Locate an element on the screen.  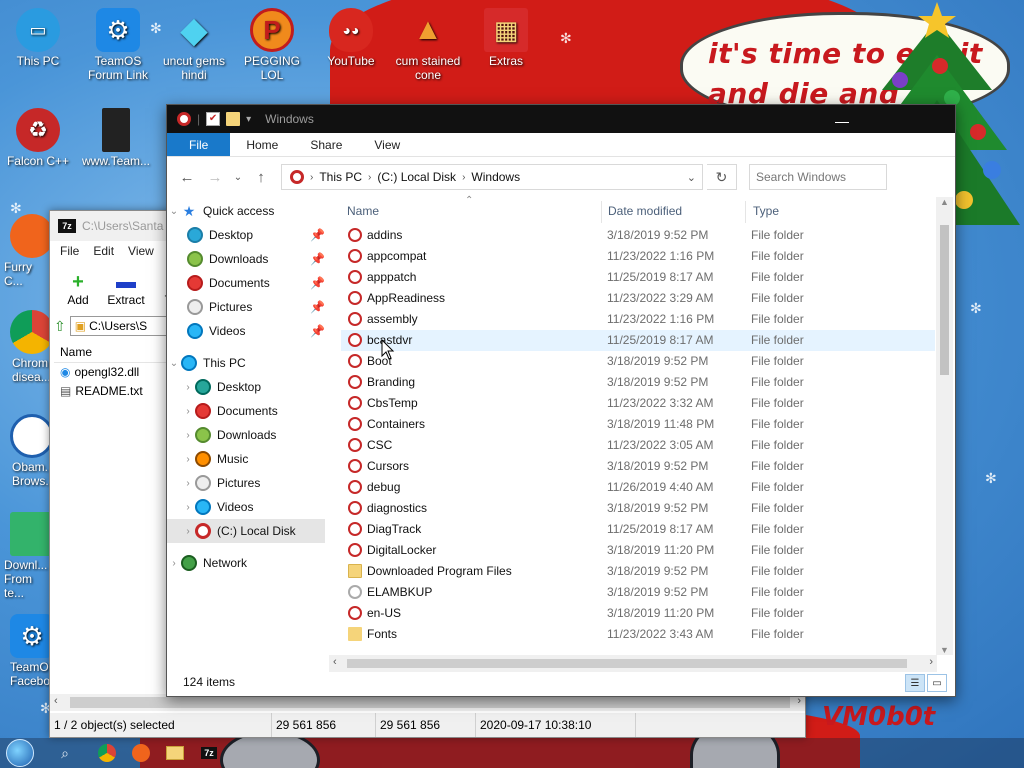
nav-pc-local-disk: › (C:) Local Disk is located at coordinates (246, 531).